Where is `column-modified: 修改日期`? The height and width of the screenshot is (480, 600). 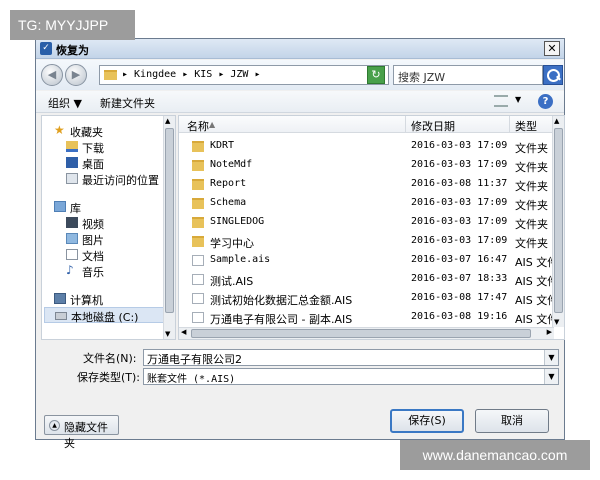
column-modified: 修改日期 is located at coordinates (433, 126).